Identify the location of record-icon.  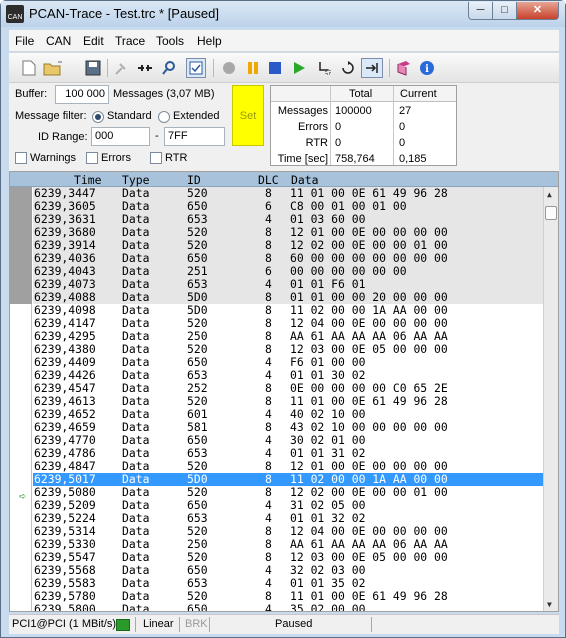
(229, 68).